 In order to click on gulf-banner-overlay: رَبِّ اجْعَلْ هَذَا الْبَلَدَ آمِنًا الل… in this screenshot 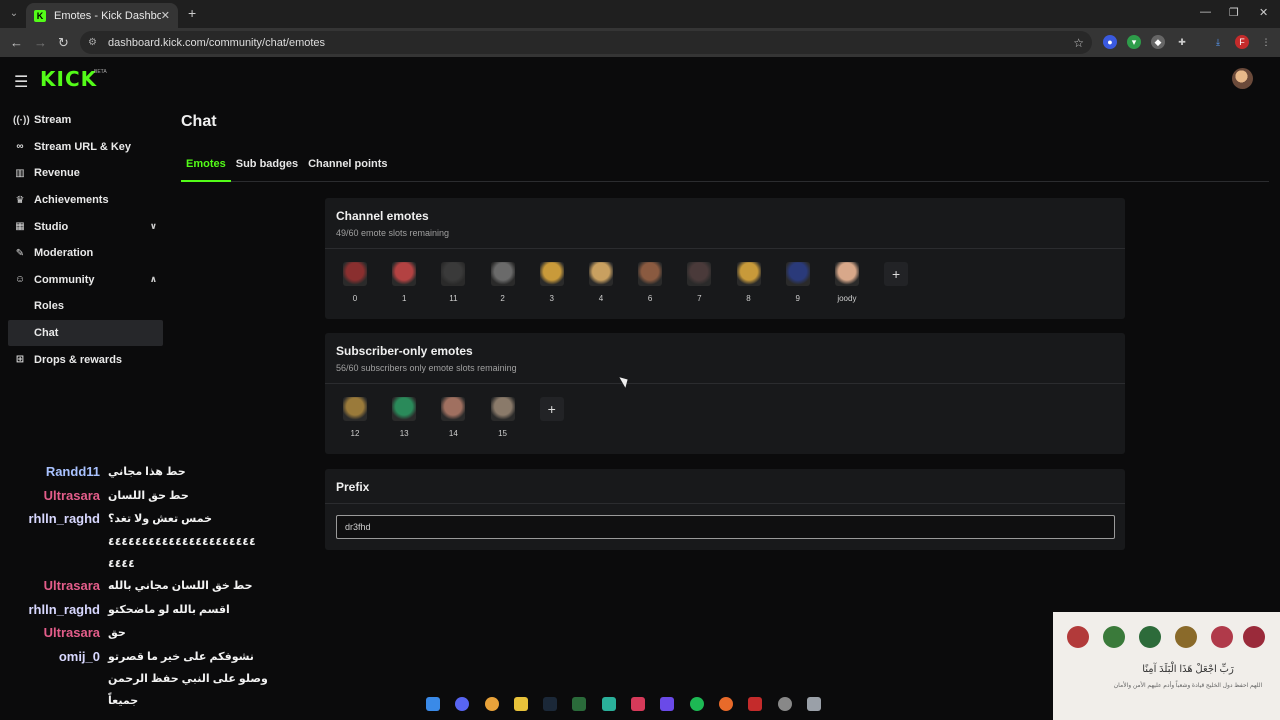, I will do `click(1166, 666)`.